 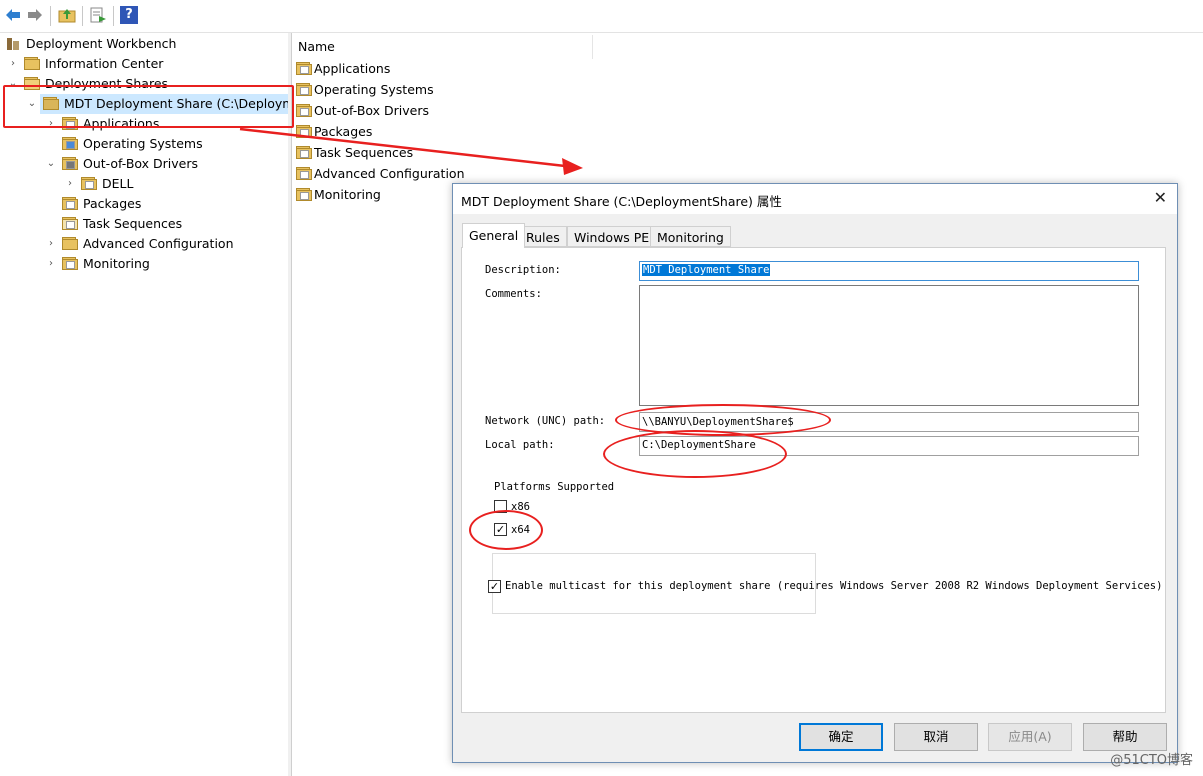 What do you see at coordinates (316, 46) in the screenshot?
I see `column-header-label: Name` at bounding box center [316, 46].